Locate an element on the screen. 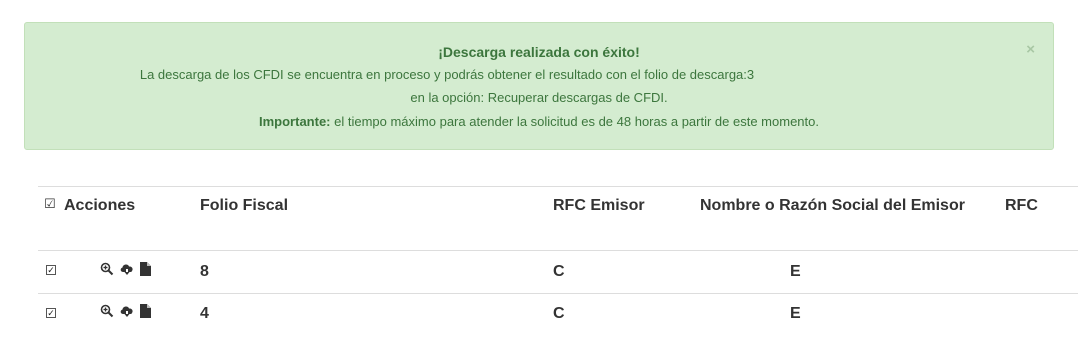  close-icon: × is located at coordinates (1030, 49).